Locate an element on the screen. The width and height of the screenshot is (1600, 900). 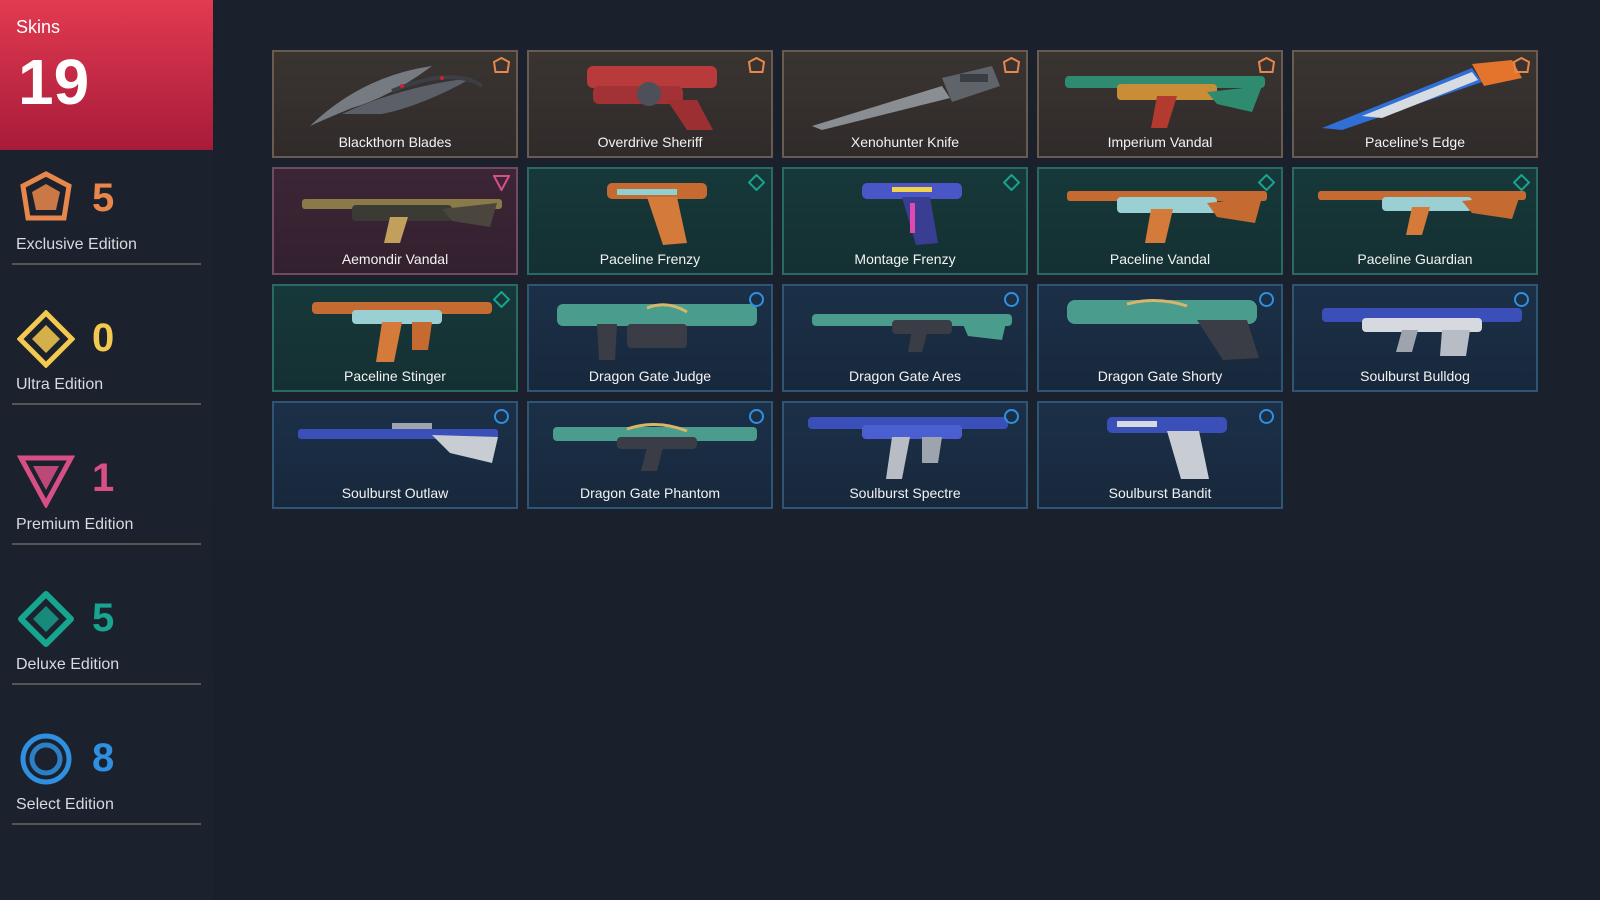
tier-premium-count: 1 is located at coordinates (103, 478).